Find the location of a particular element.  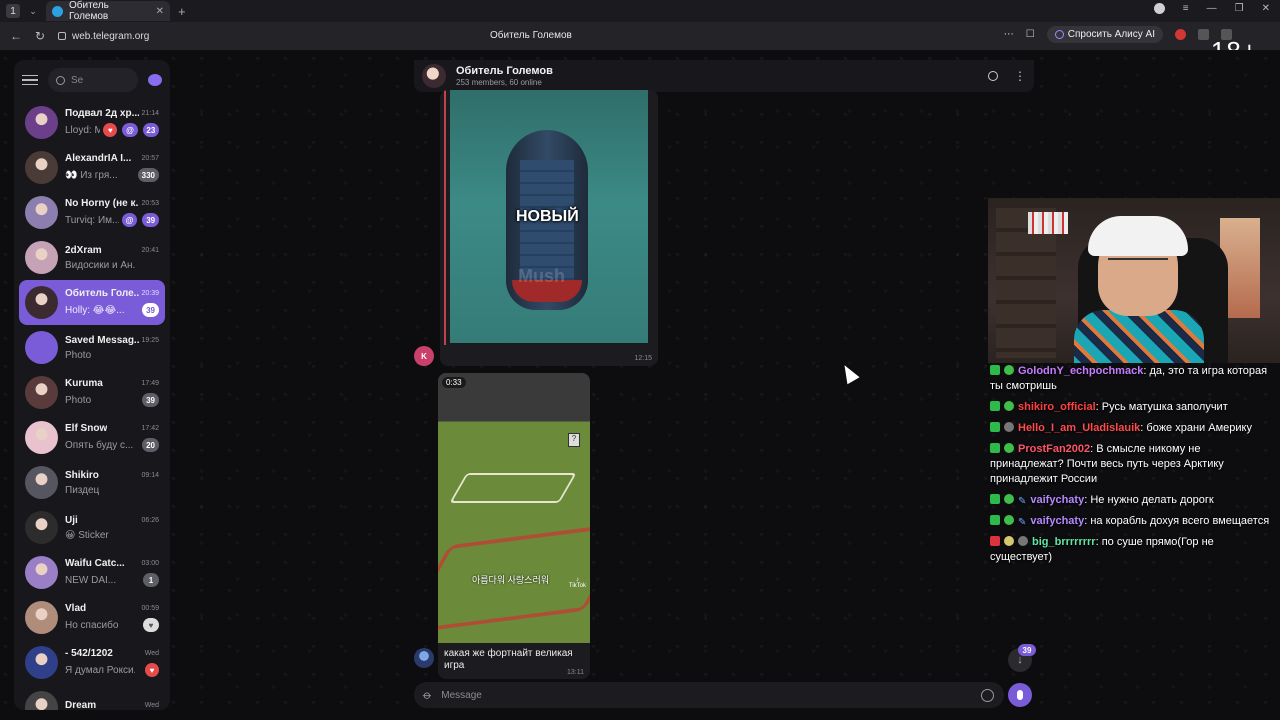

chat-list-item: Dream Wed is located at coordinates (92, 697).